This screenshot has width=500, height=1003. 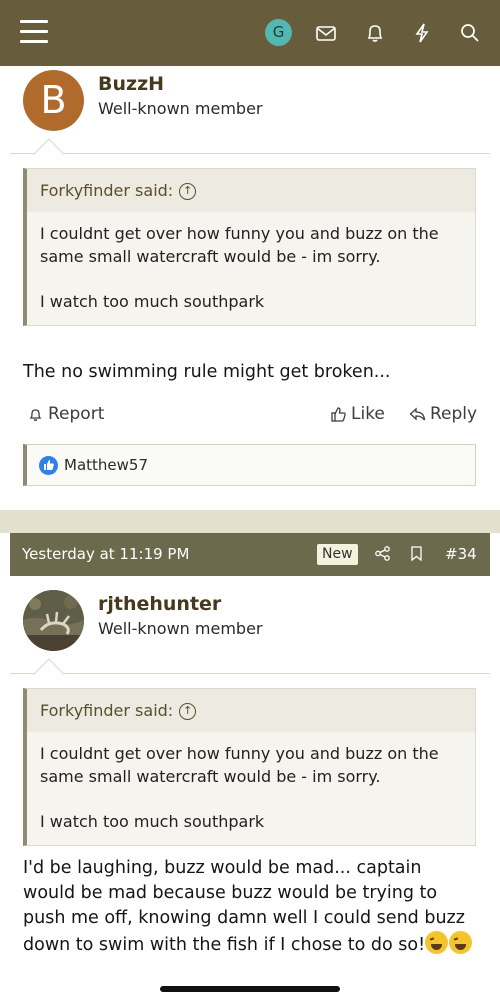 I want to click on like-button: Like, so click(x=357, y=414).